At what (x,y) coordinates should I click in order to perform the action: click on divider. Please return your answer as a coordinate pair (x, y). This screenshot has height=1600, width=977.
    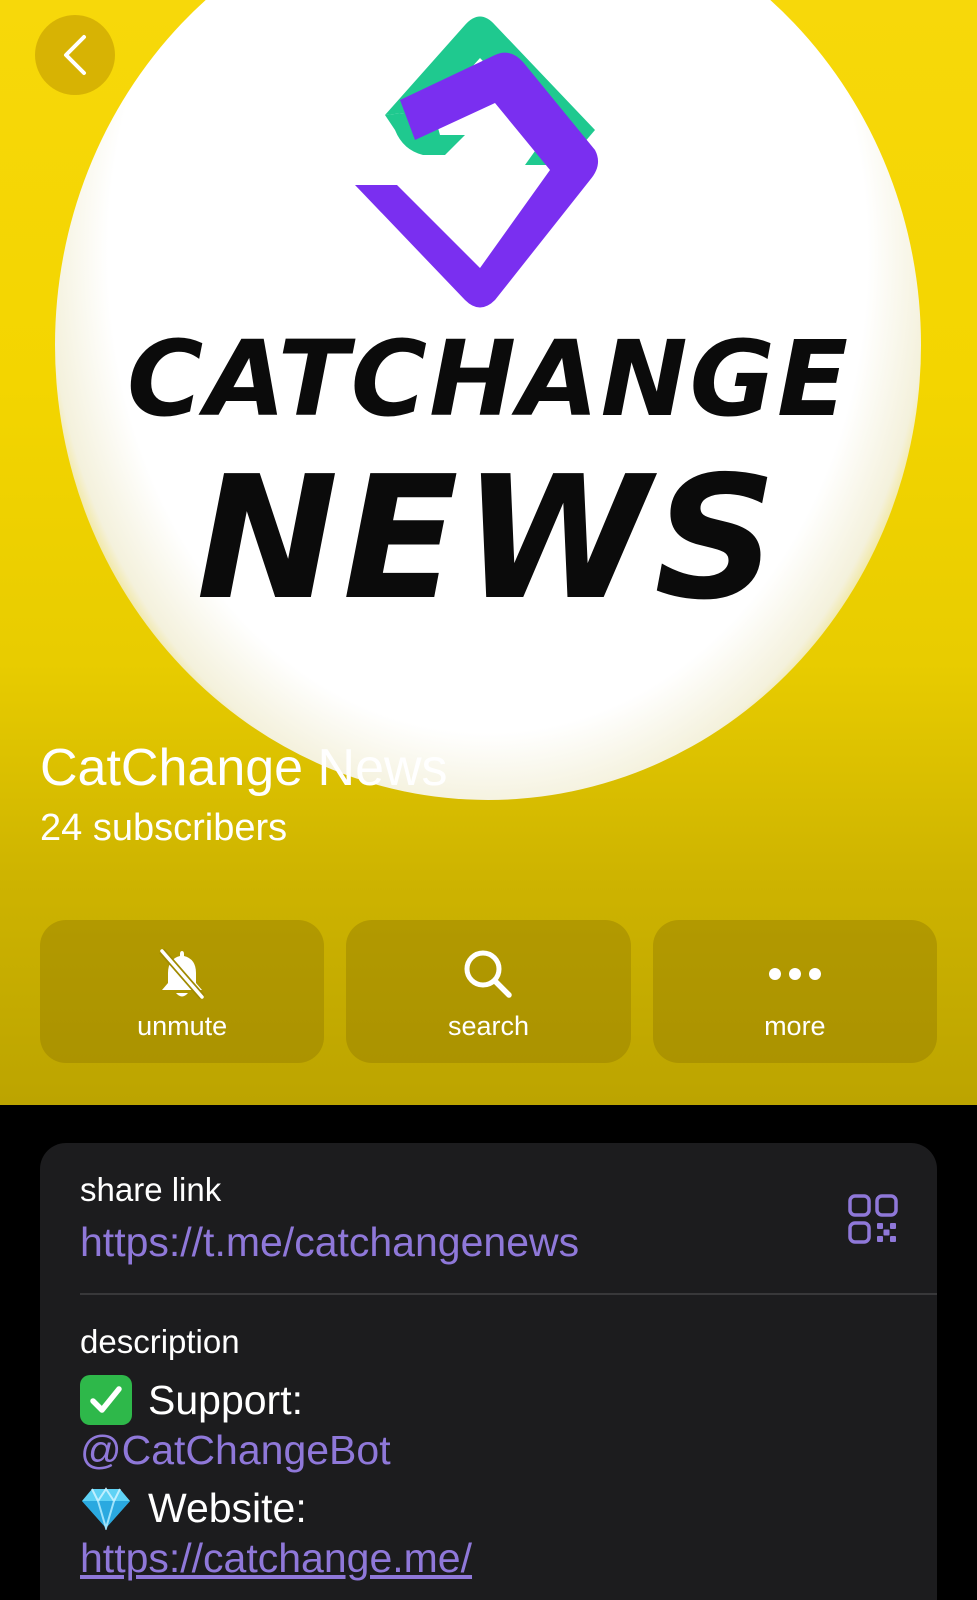
    Looking at the image, I should click on (508, 1294).